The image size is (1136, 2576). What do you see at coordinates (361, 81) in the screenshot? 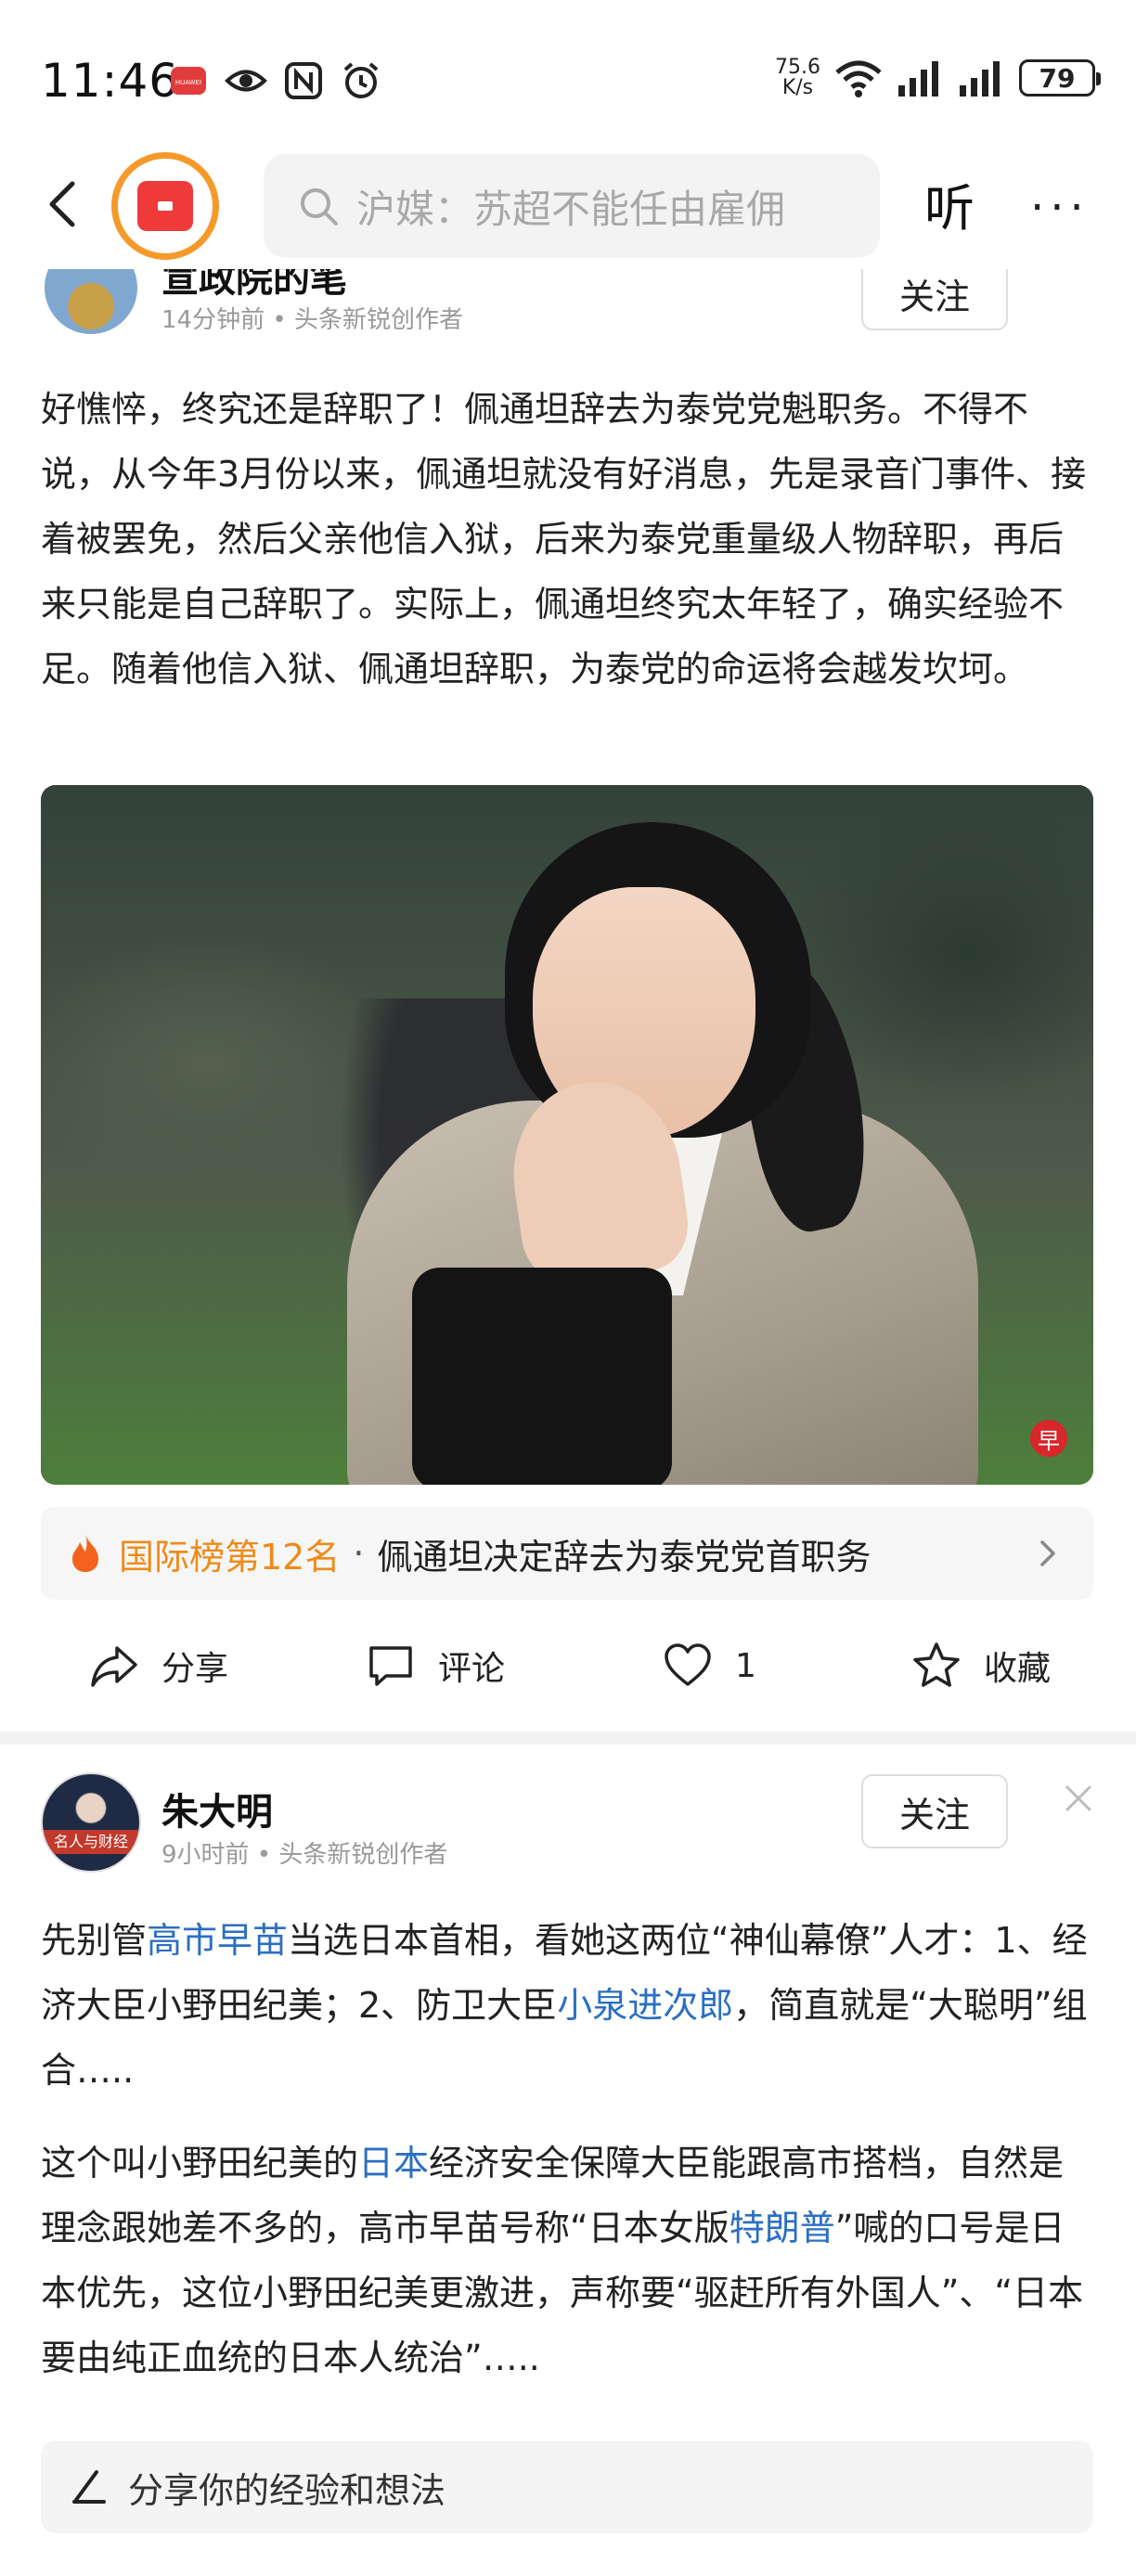
I see `alarm-icon` at bounding box center [361, 81].